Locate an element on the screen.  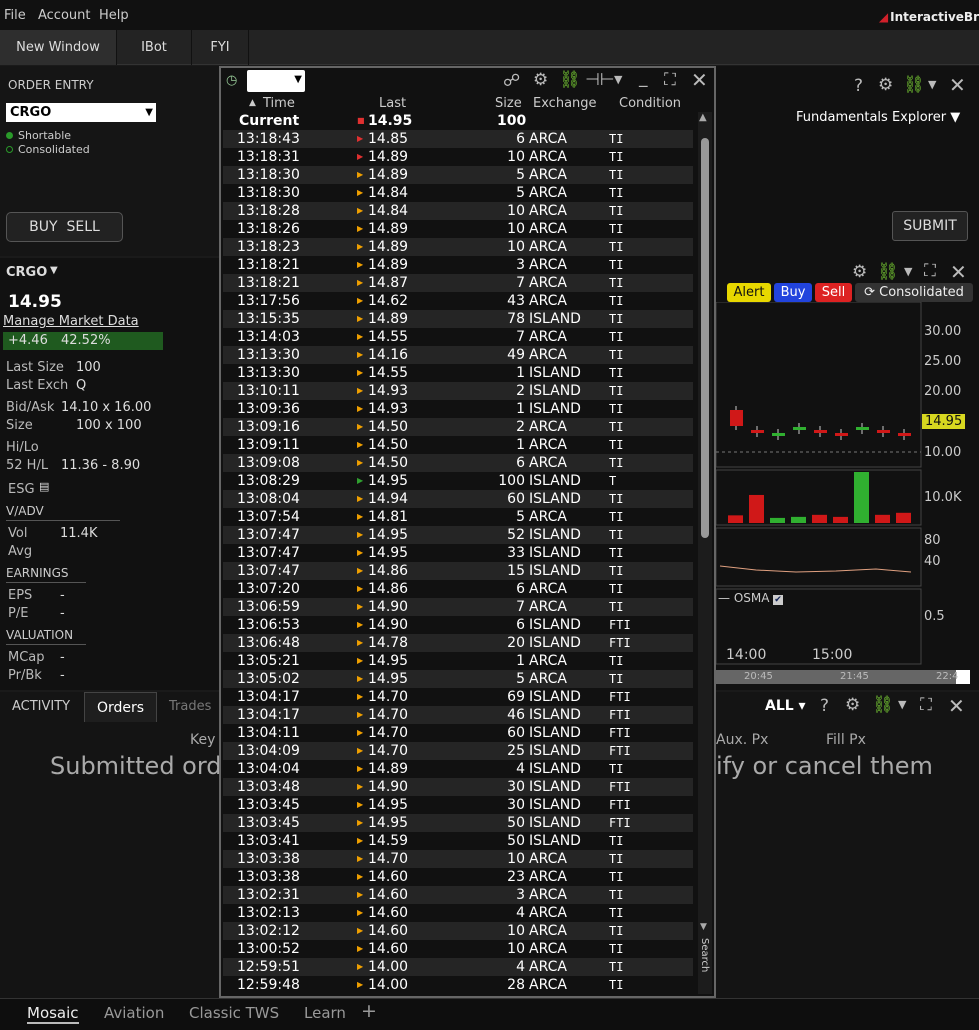
trade-row: 13:18:21 ▶ 14.89 3 ARCA TI is located at coordinates (458, 265).